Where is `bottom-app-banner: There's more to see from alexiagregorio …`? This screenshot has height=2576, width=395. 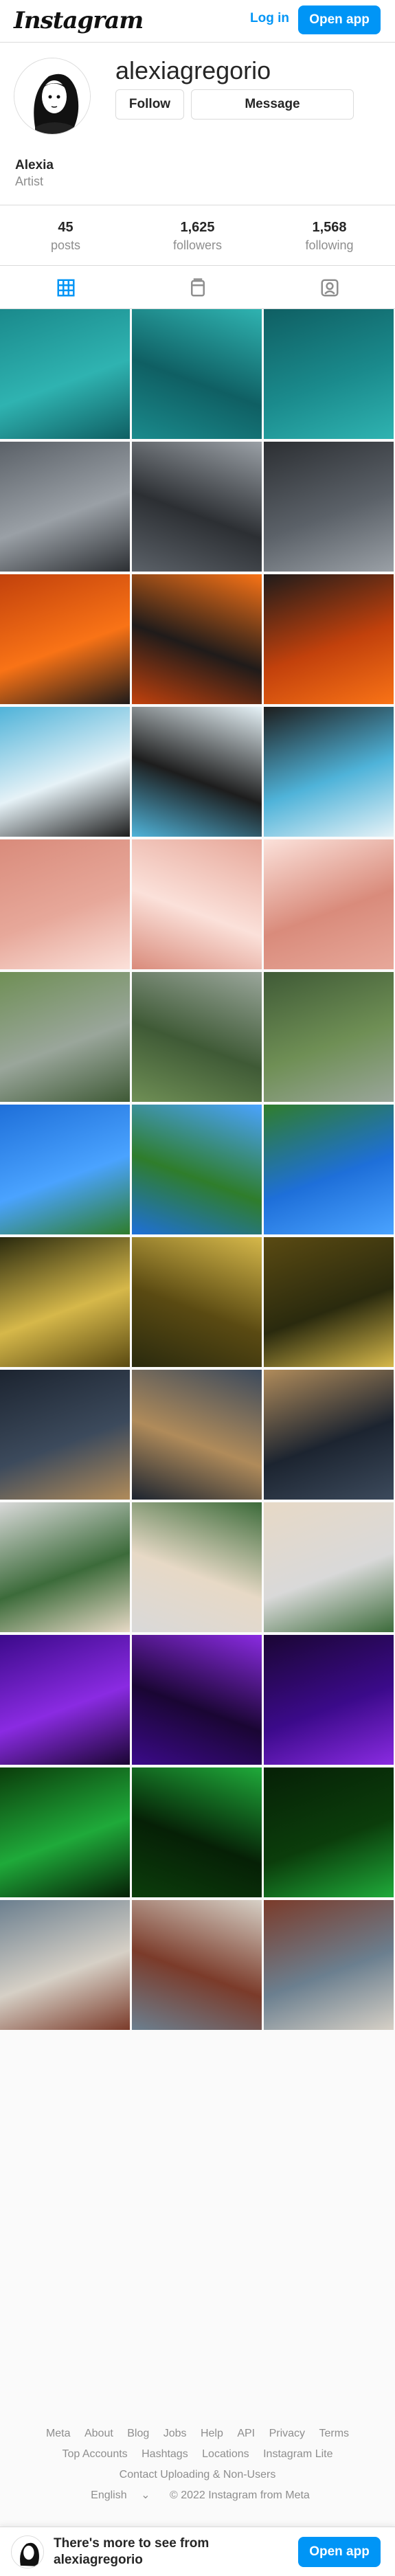 bottom-app-banner: There's more to see from alexiagregorio … is located at coordinates (197, 2551).